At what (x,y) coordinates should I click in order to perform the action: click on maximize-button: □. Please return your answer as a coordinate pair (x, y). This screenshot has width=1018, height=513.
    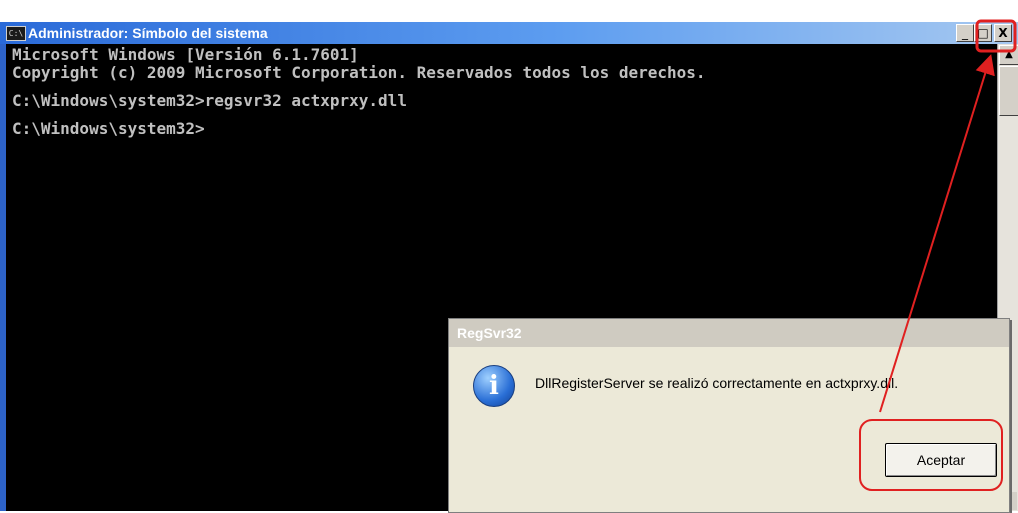
    Looking at the image, I should click on (983, 33).